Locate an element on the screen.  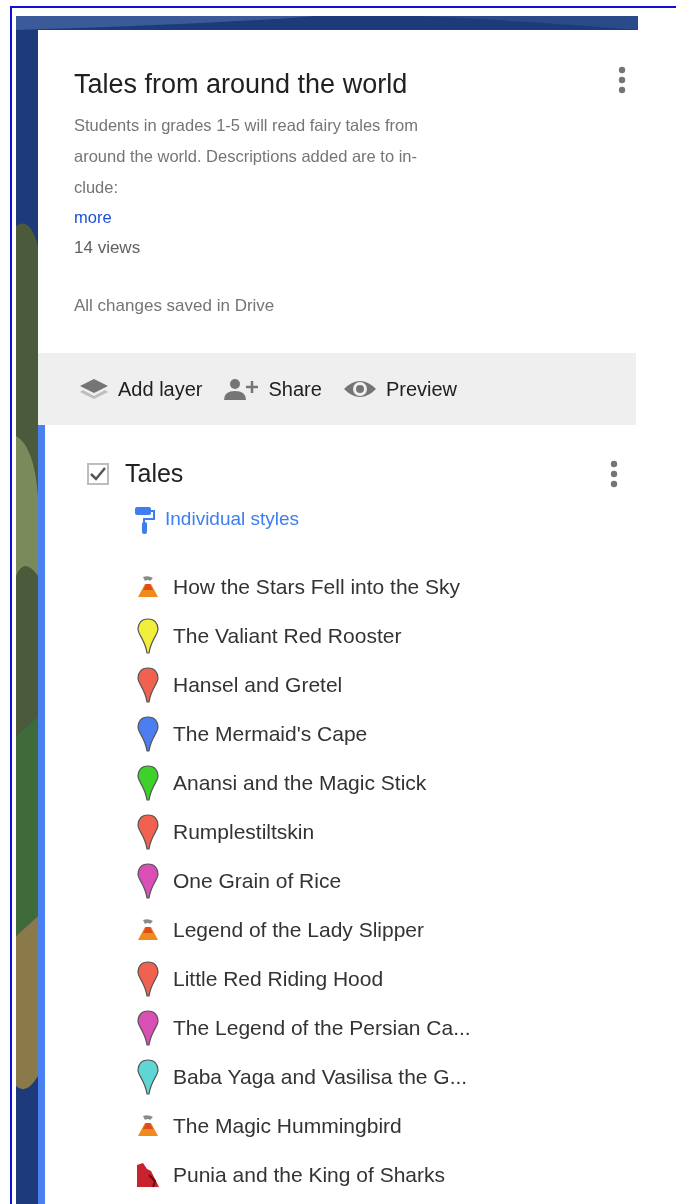
cliff-icon is located at coordinates (148, 1175).